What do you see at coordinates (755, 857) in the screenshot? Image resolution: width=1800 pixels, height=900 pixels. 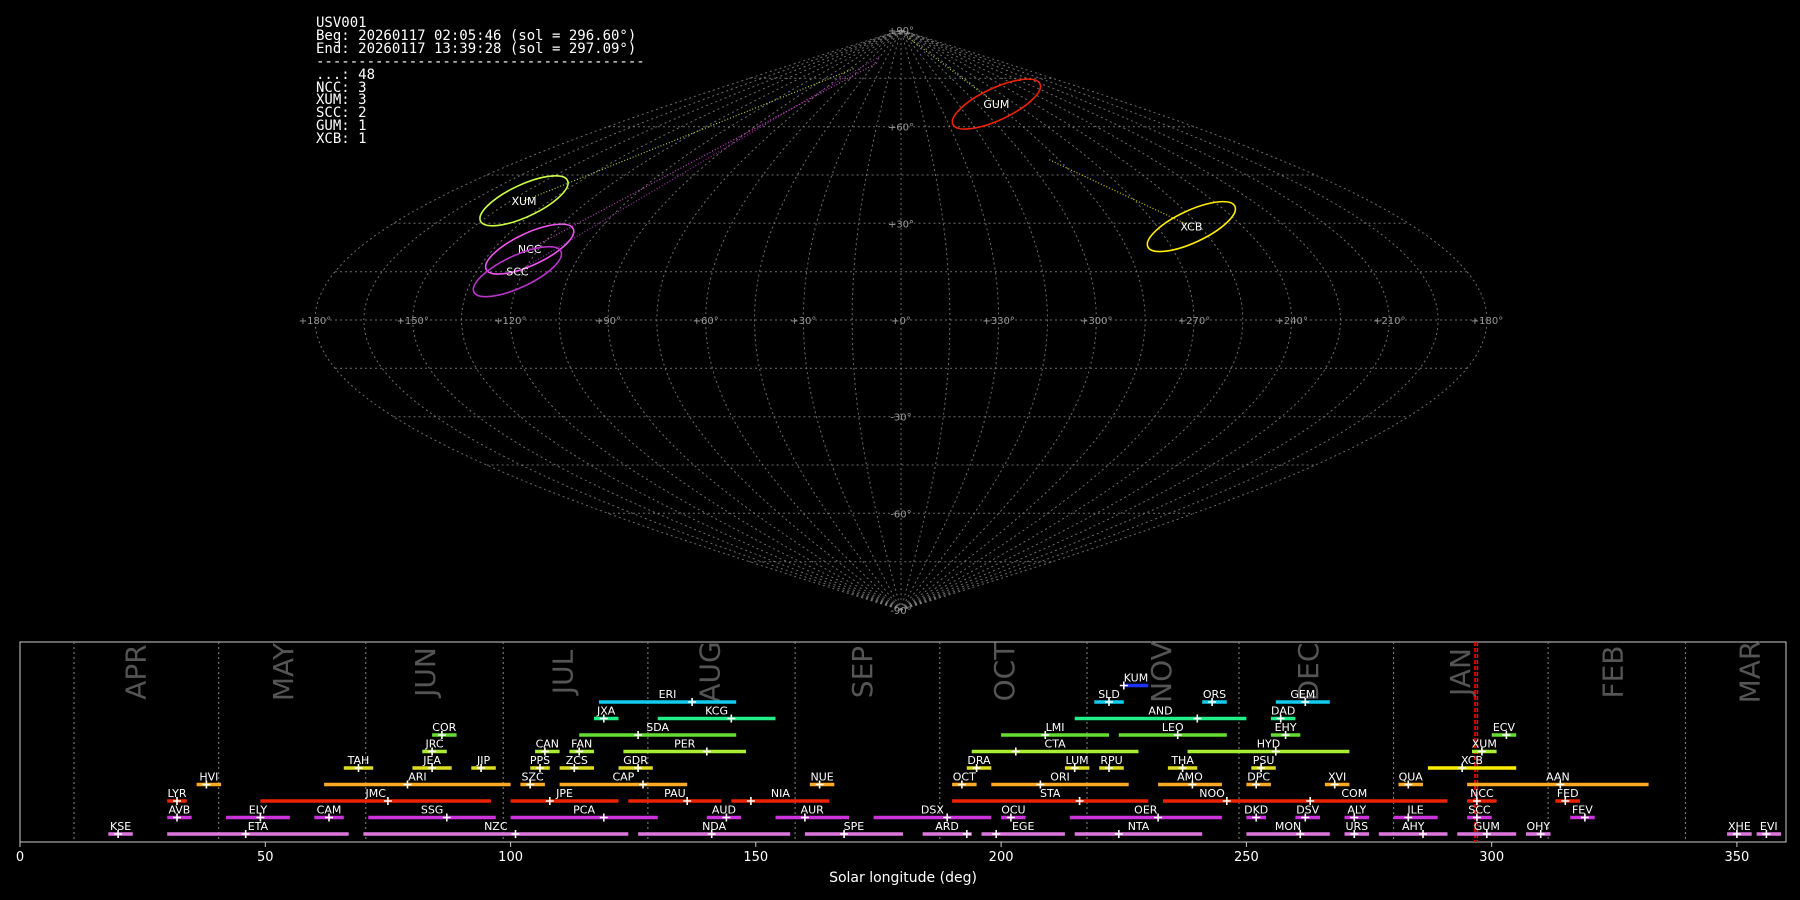 I see `x-tick-label: 150` at bounding box center [755, 857].